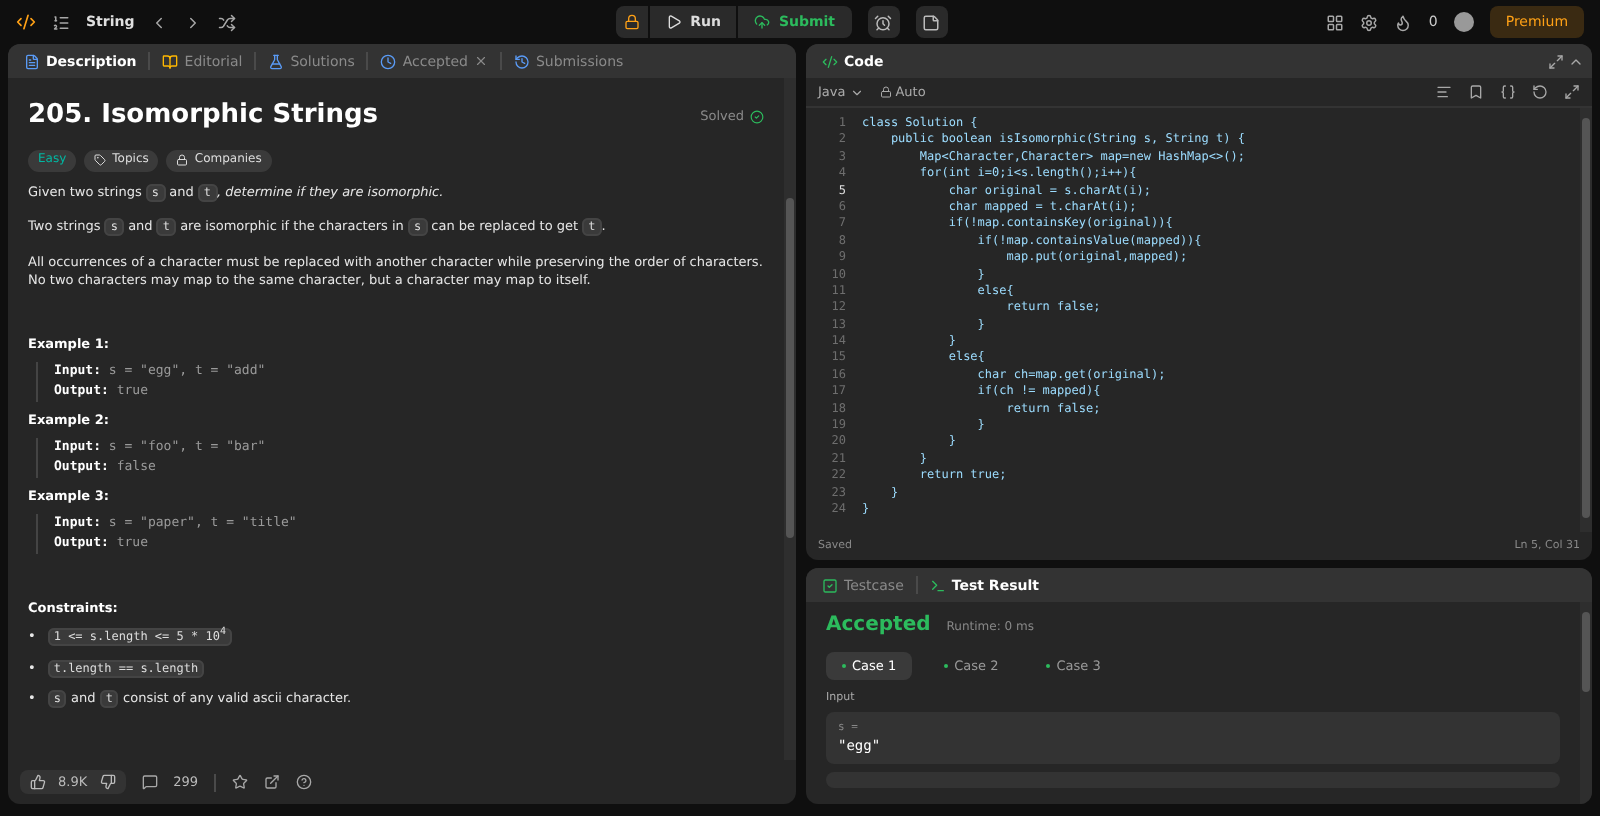 The width and height of the screenshot is (1600, 816). What do you see at coordinates (1369, 22) in the screenshot?
I see `settings-icon` at bounding box center [1369, 22].